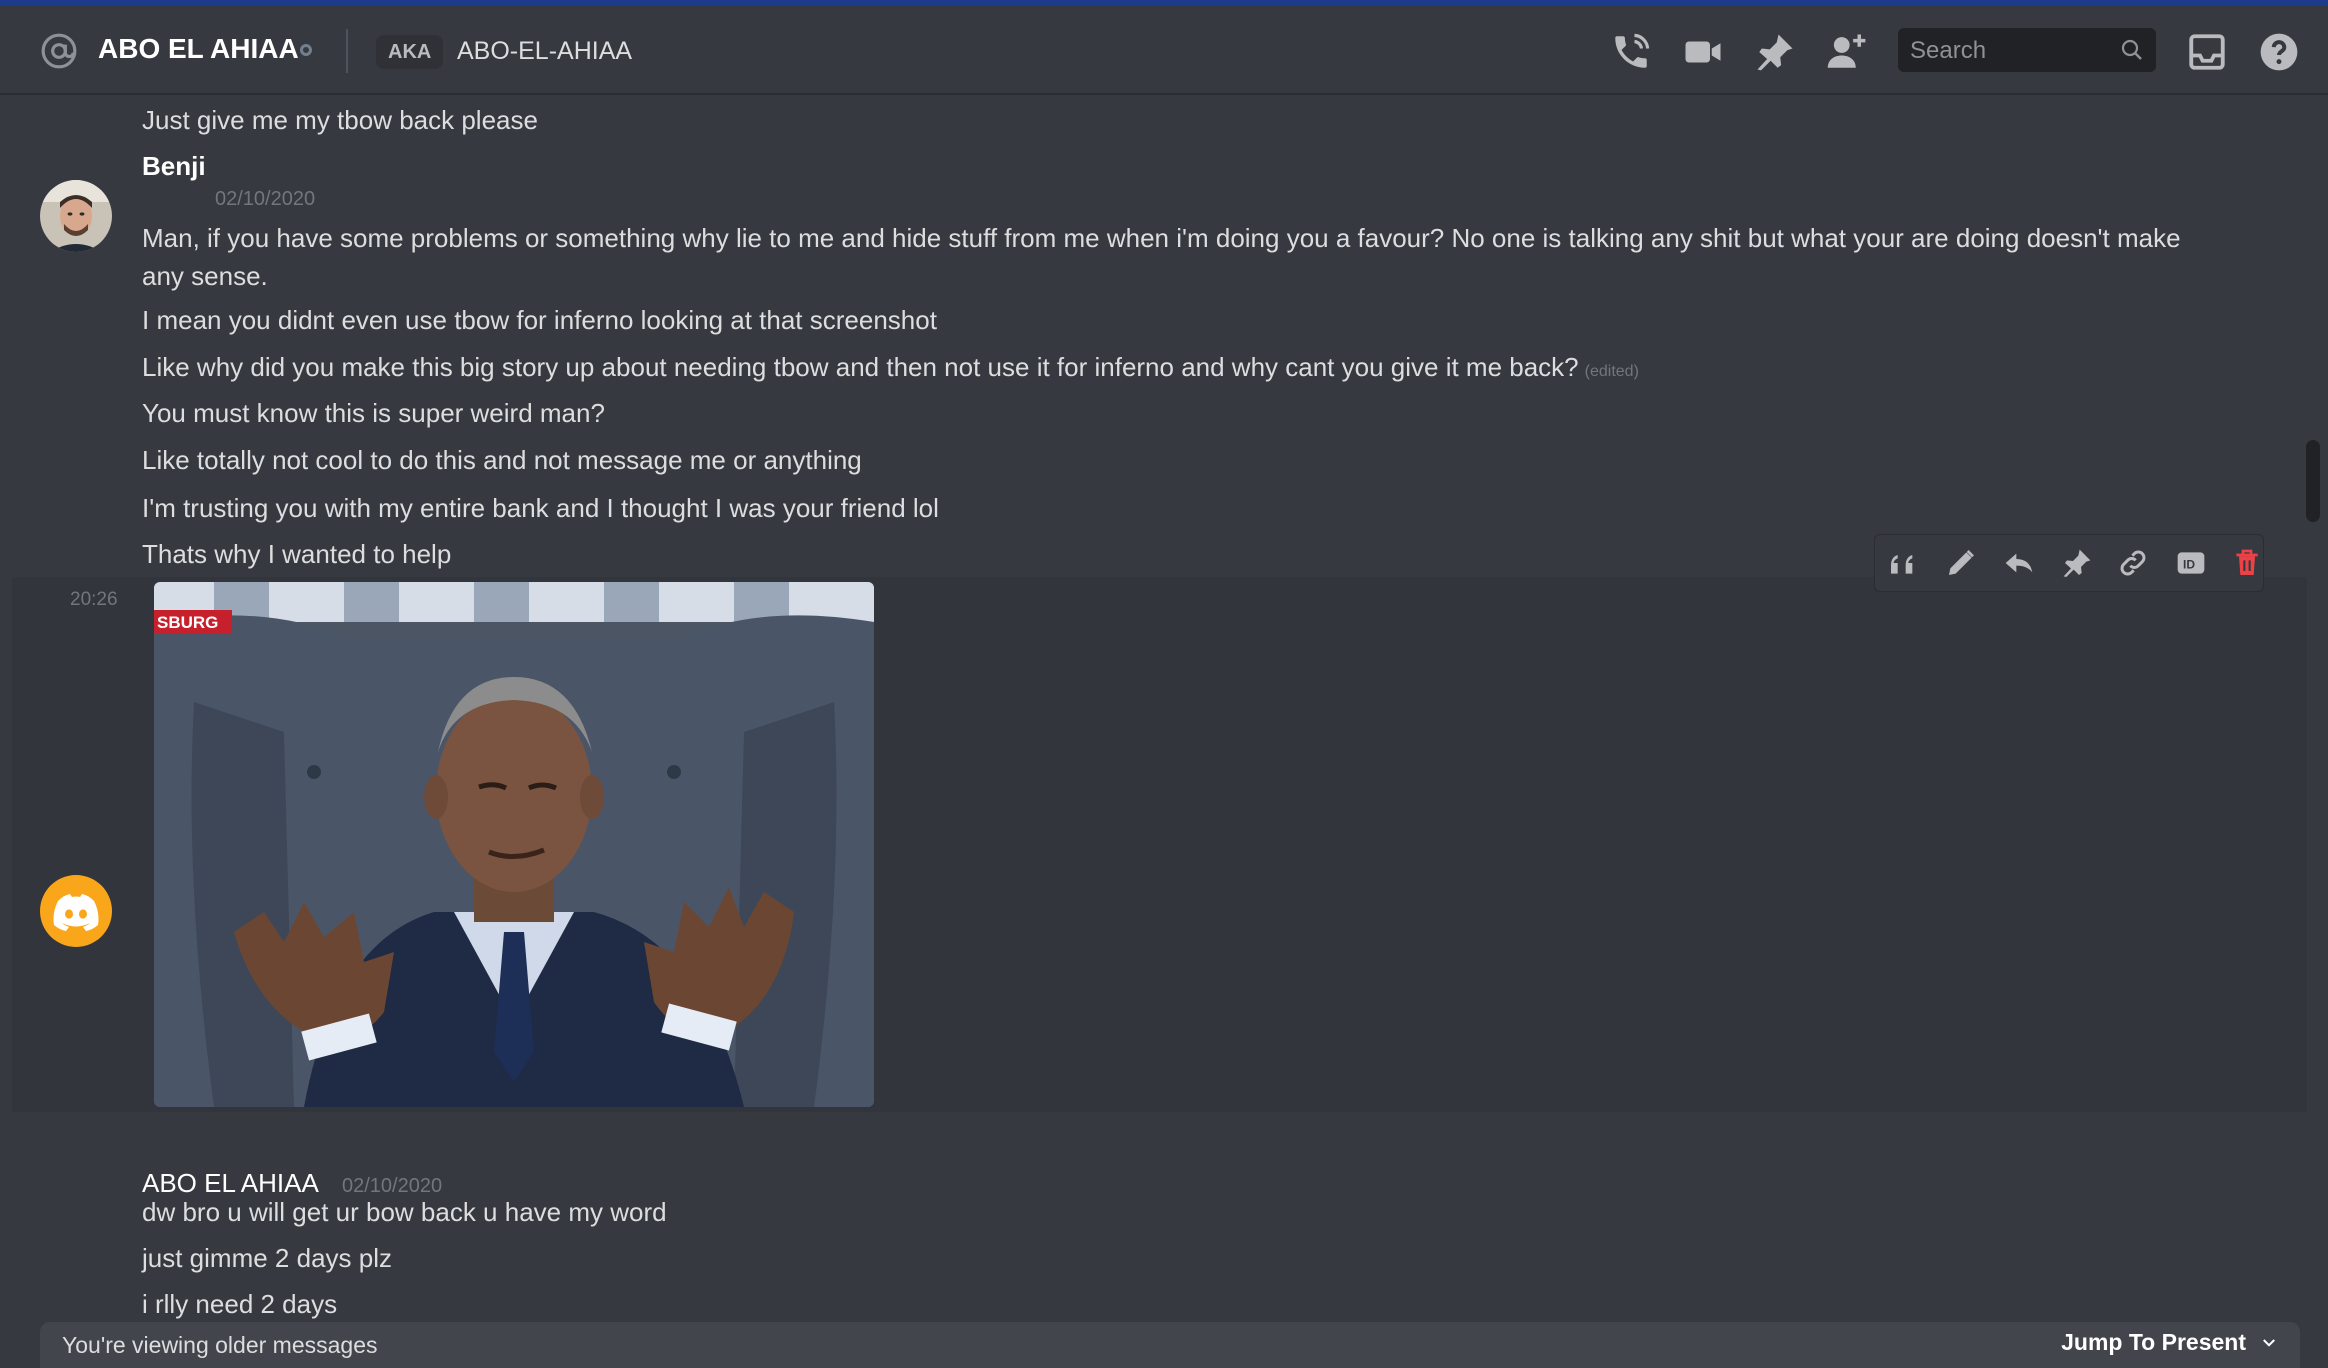 The width and height of the screenshot is (2328, 1368). Describe the element at coordinates (2279, 52) in the screenshot. I see `help-icon` at that location.